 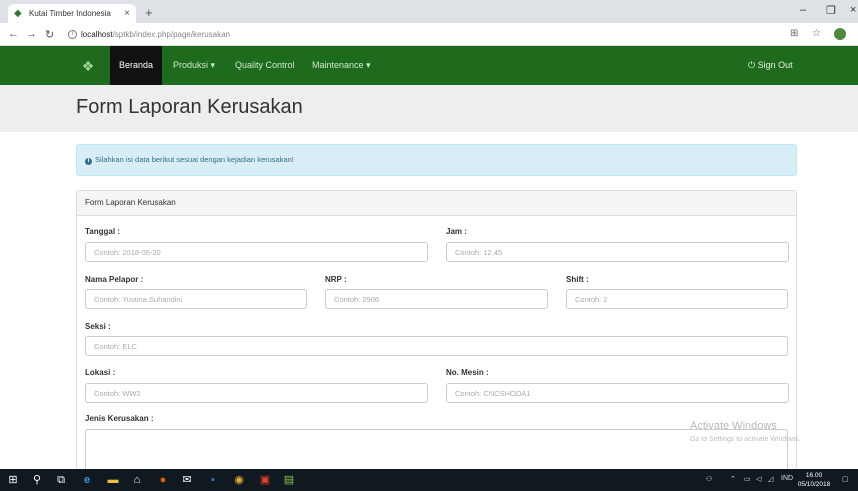 I want to click on tab-title: Kutai Timber Indonesia, so click(x=70, y=13).